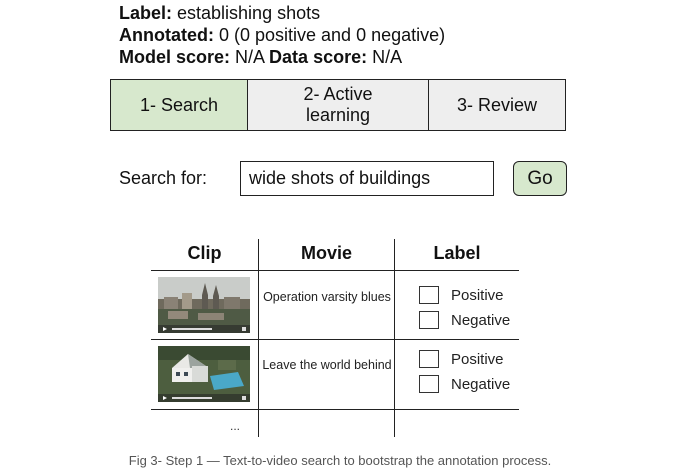 This screenshot has width=680, height=472. I want to click on model-score-value: N/A, so click(250, 57).